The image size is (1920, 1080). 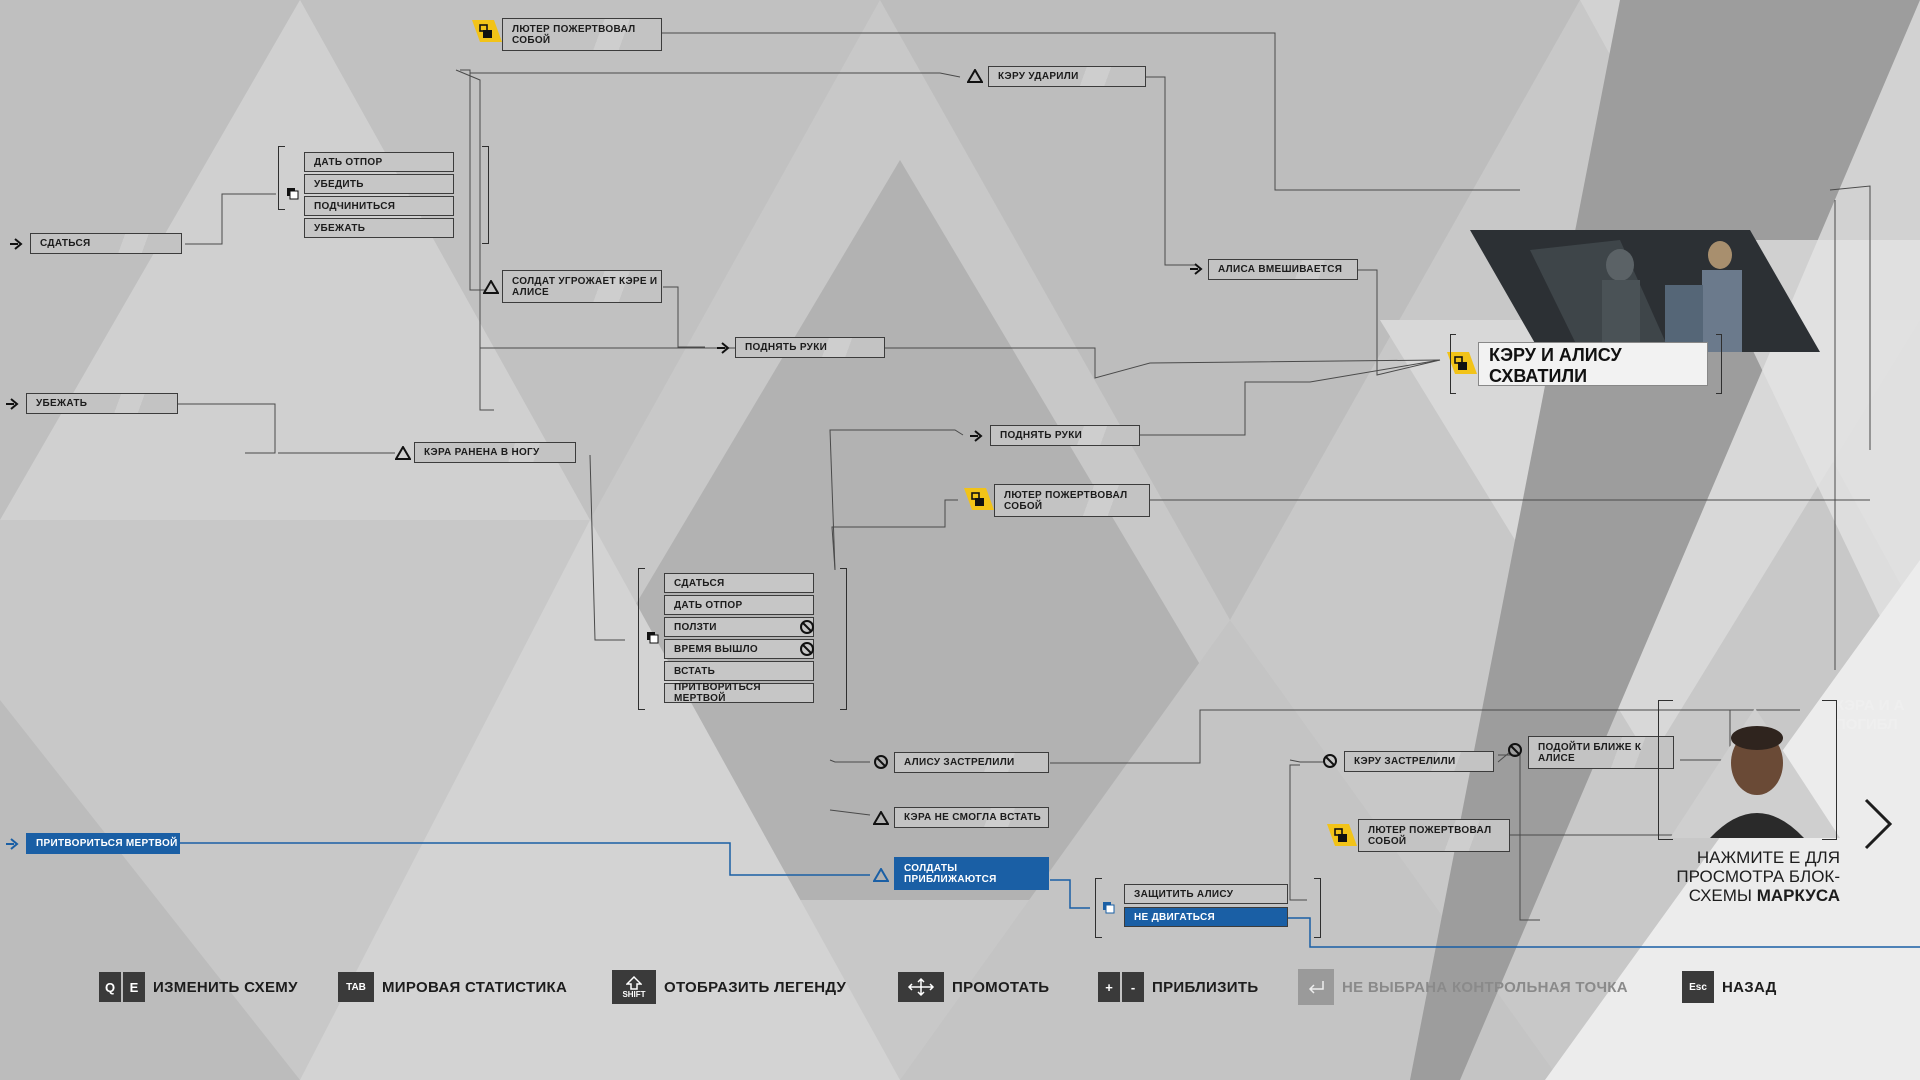 What do you see at coordinates (1121, 987) in the screenshot?
I see `zoom-keys: + -` at bounding box center [1121, 987].